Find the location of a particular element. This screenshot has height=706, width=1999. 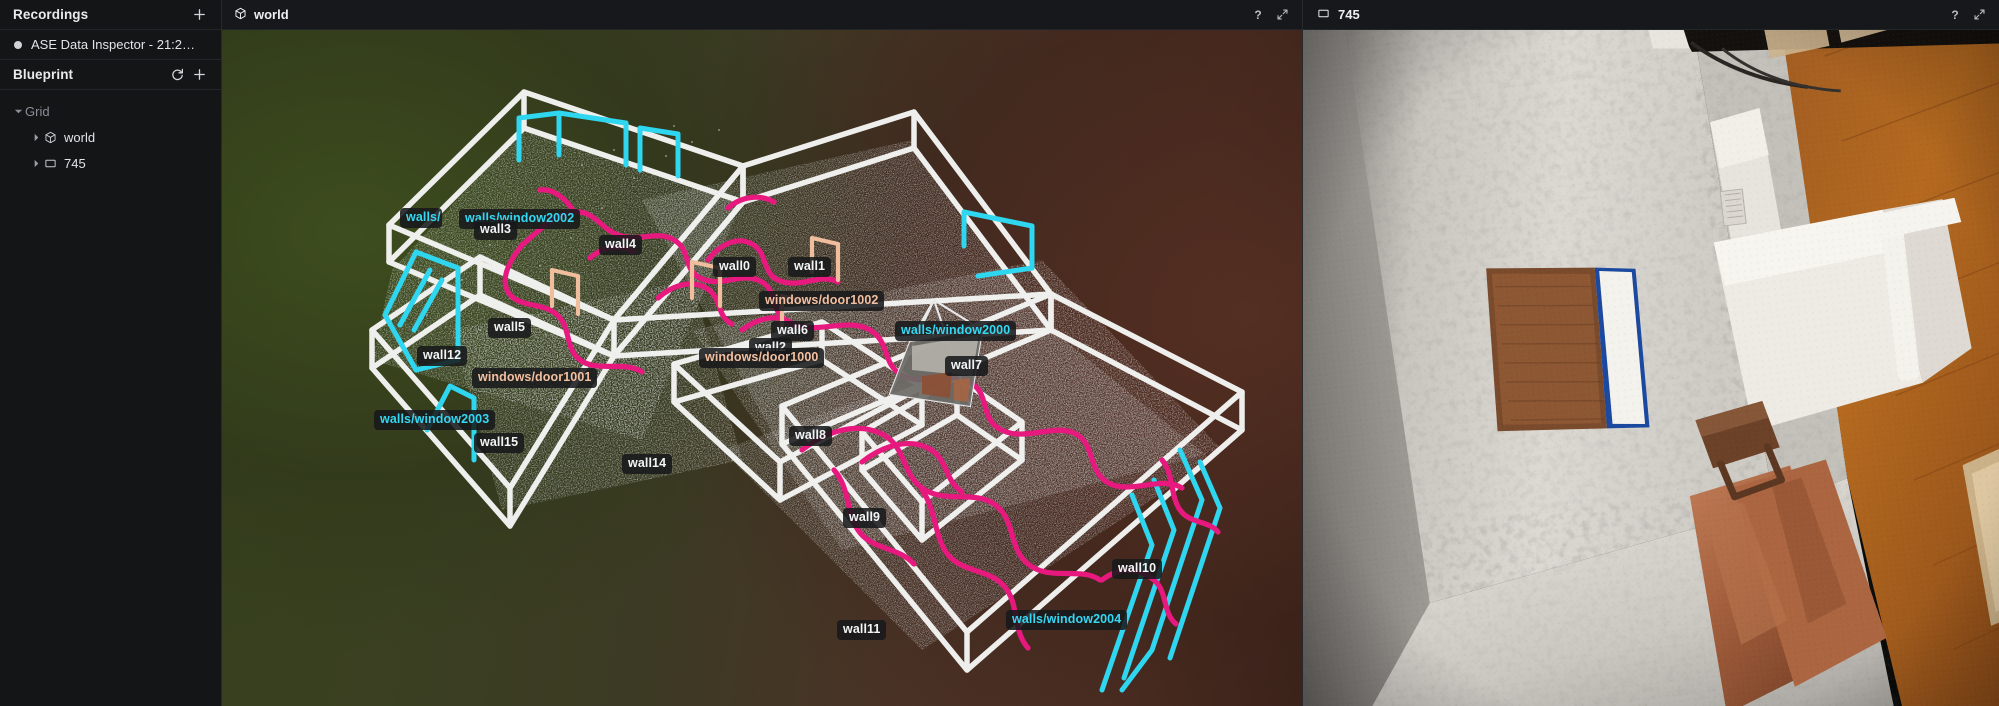

scene-label-windows-door1002: windows/door1002 is located at coordinates (822, 301).